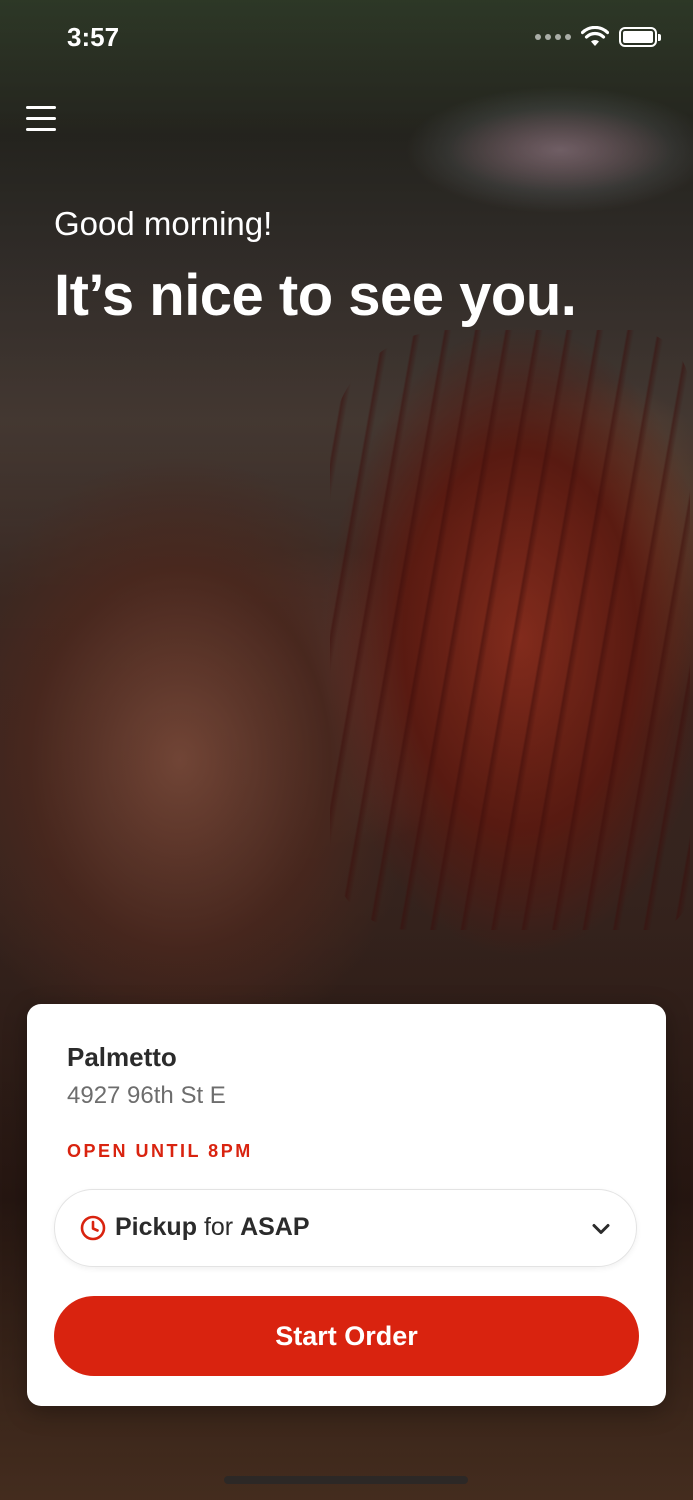 The width and height of the screenshot is (693, 1500). I want to click on status-time: 3:57, so click(93, 37).